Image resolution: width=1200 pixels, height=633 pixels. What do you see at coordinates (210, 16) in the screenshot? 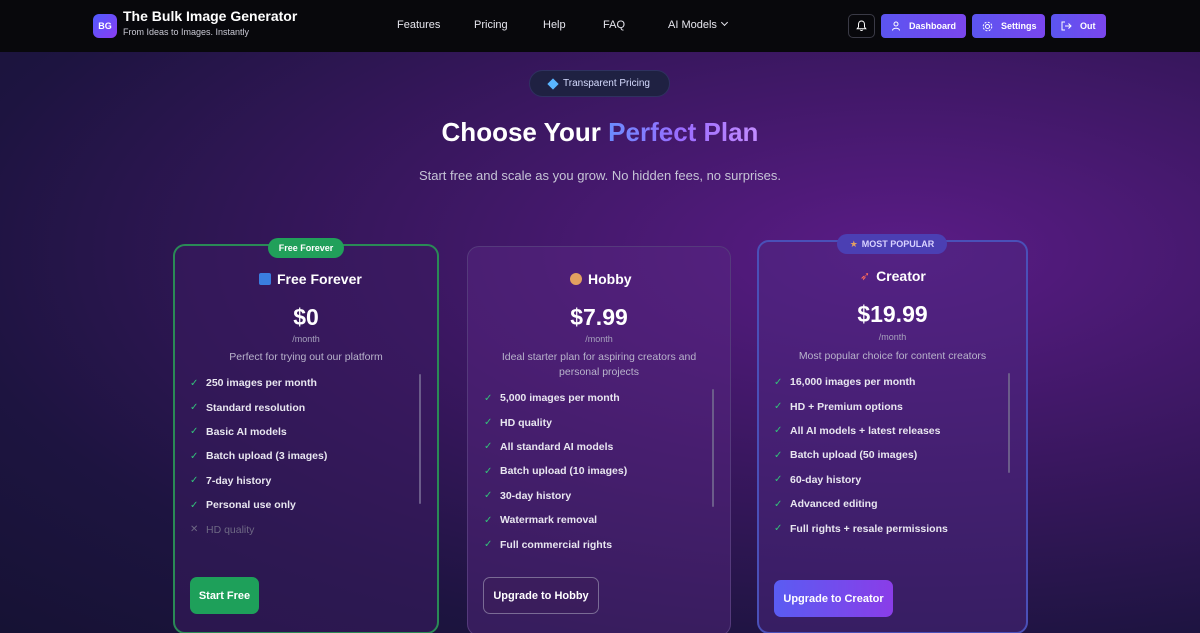
I see `brand-title: The Bulk Image Generator` at bounding box center [210, 16].